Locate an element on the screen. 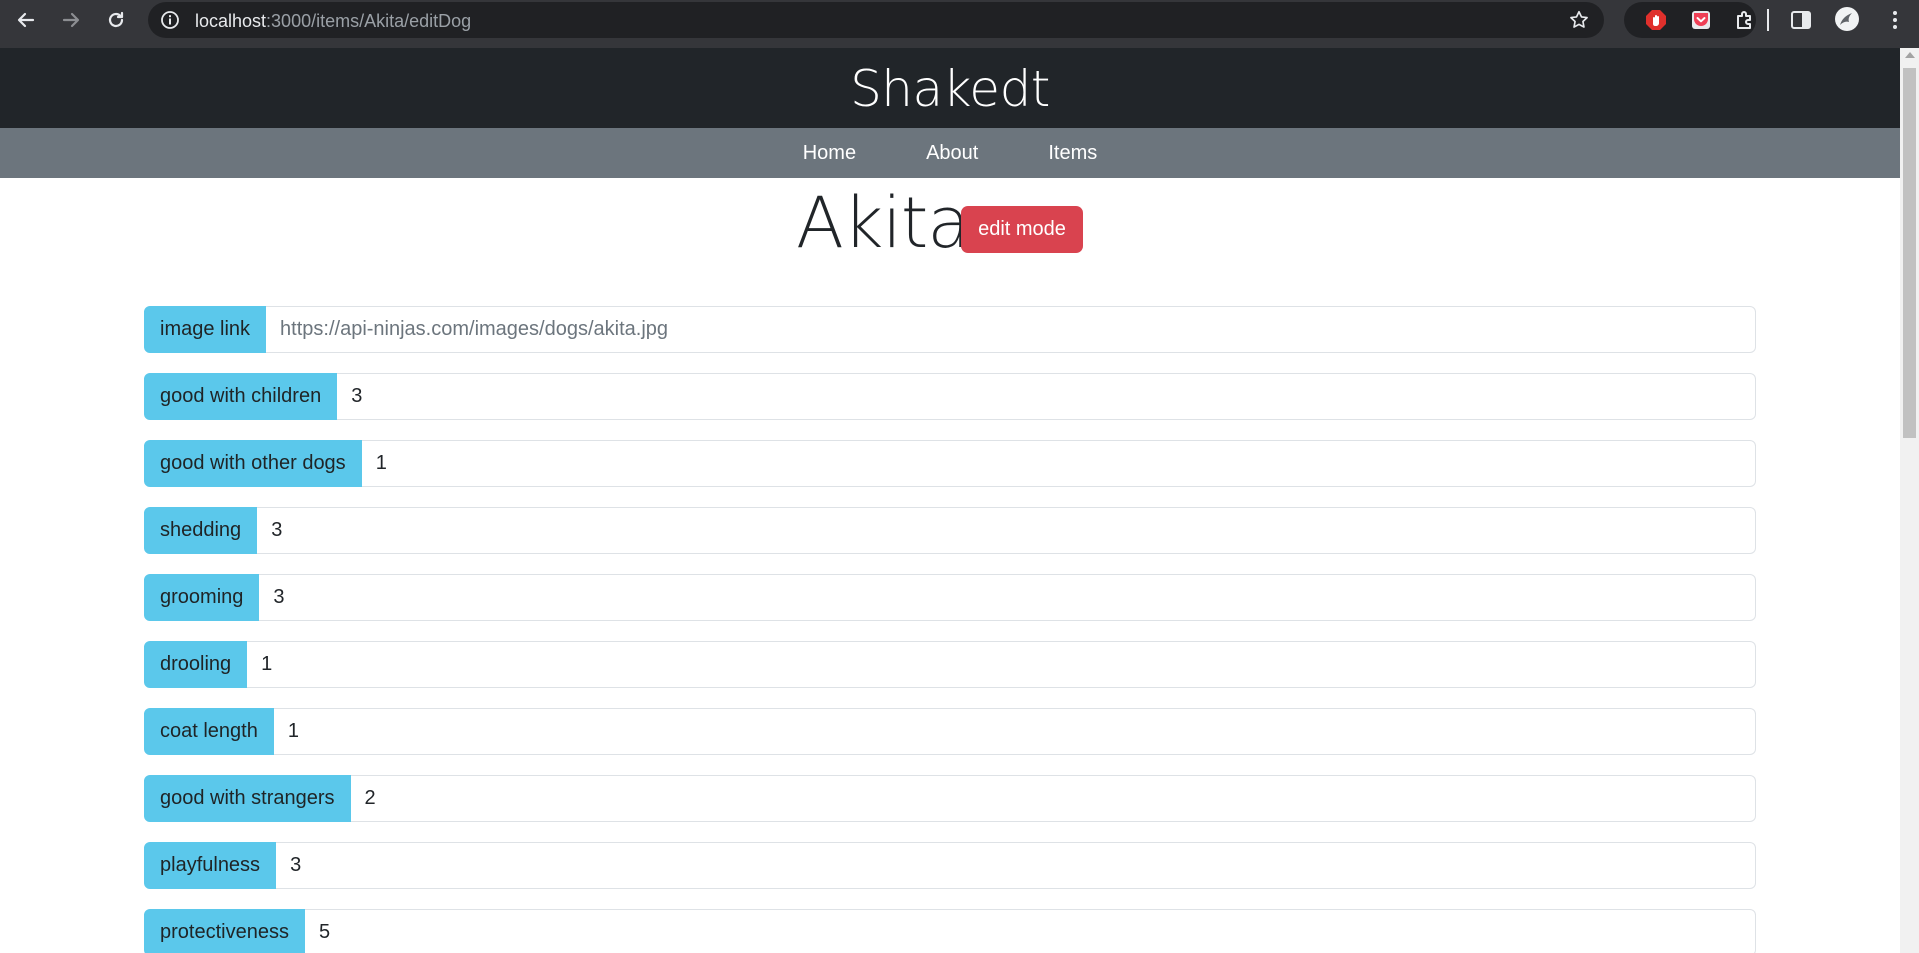  address-bar: localhost:3000/items/Akita/editDog is located at coordinates (876, 20).